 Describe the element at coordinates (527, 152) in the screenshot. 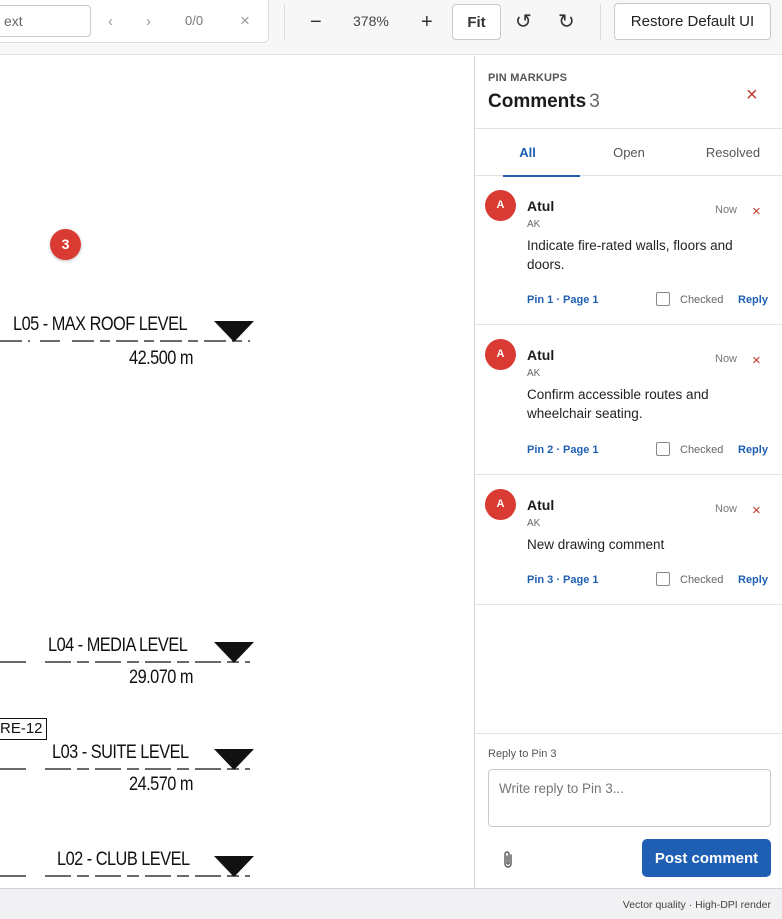

I see `tab-label: All` at that location.